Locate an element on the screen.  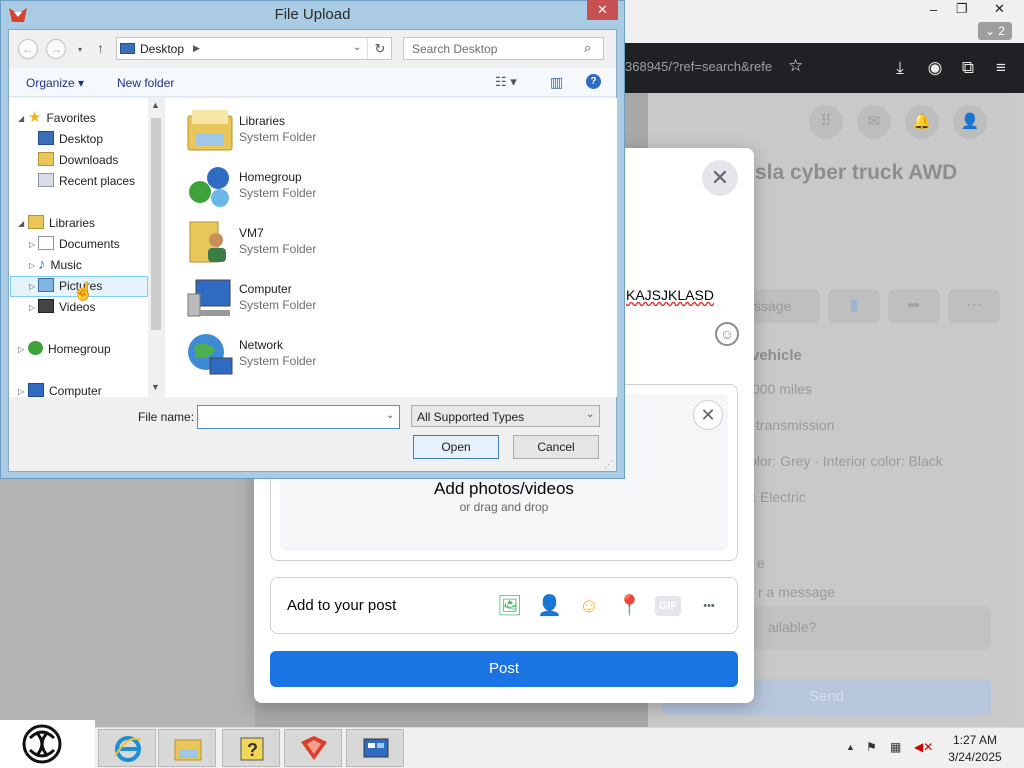
menu-icon: ≡ is located at coordinates (1001, 68).